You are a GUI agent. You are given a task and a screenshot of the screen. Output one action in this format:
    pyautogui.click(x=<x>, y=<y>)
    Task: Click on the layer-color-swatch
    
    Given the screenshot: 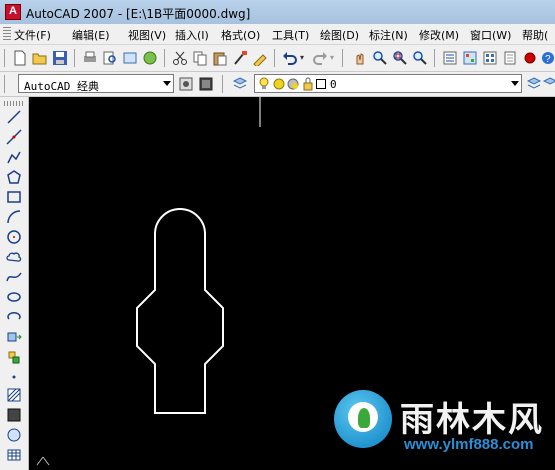 What is the action you would take?
    pyautogui.click(x=321, y=84)
    